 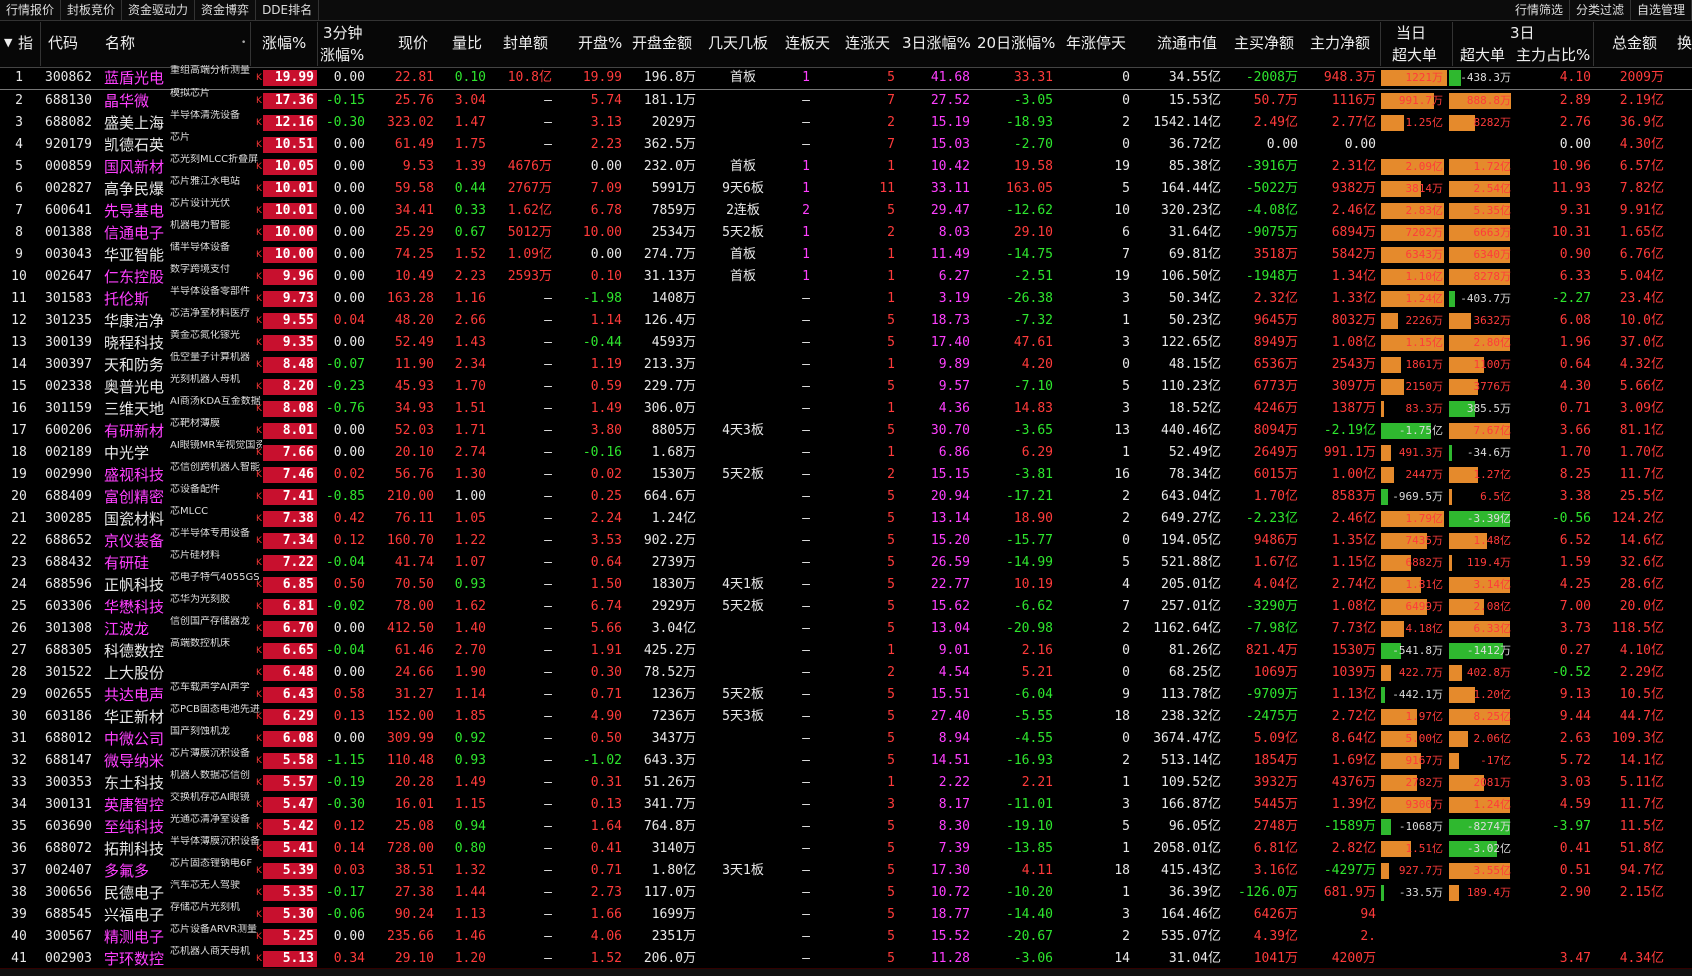 What do you see at coordinates (1600, 10) in the screenshot?
I see `tab-category-filter: 分类过滤` at bounding box center [1600, 10].